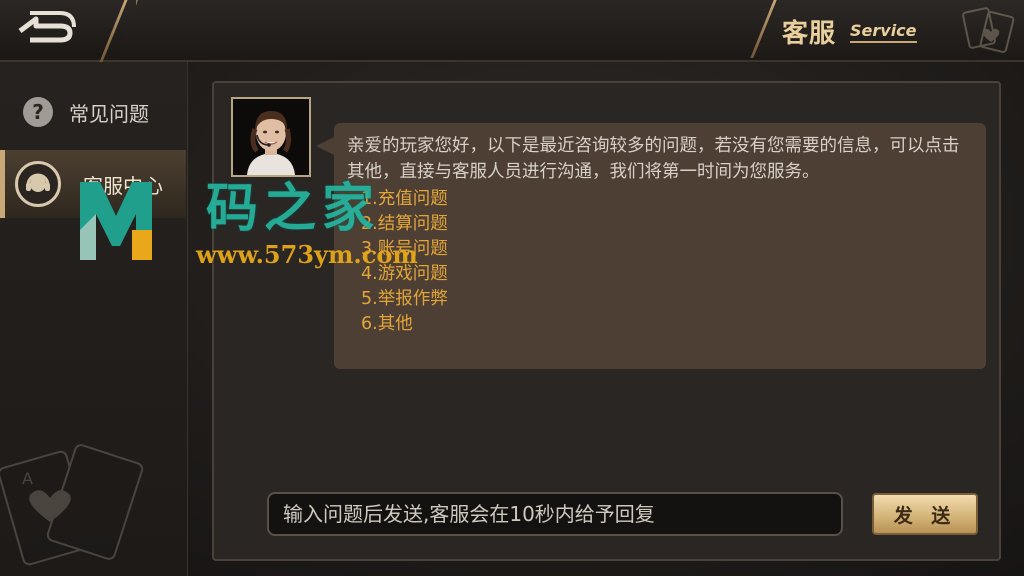 The width and height of the screenshot is (1024, 576). Describe the element at coordinates (38, 184) in the screenshot. I see `headset-icon` at that location.